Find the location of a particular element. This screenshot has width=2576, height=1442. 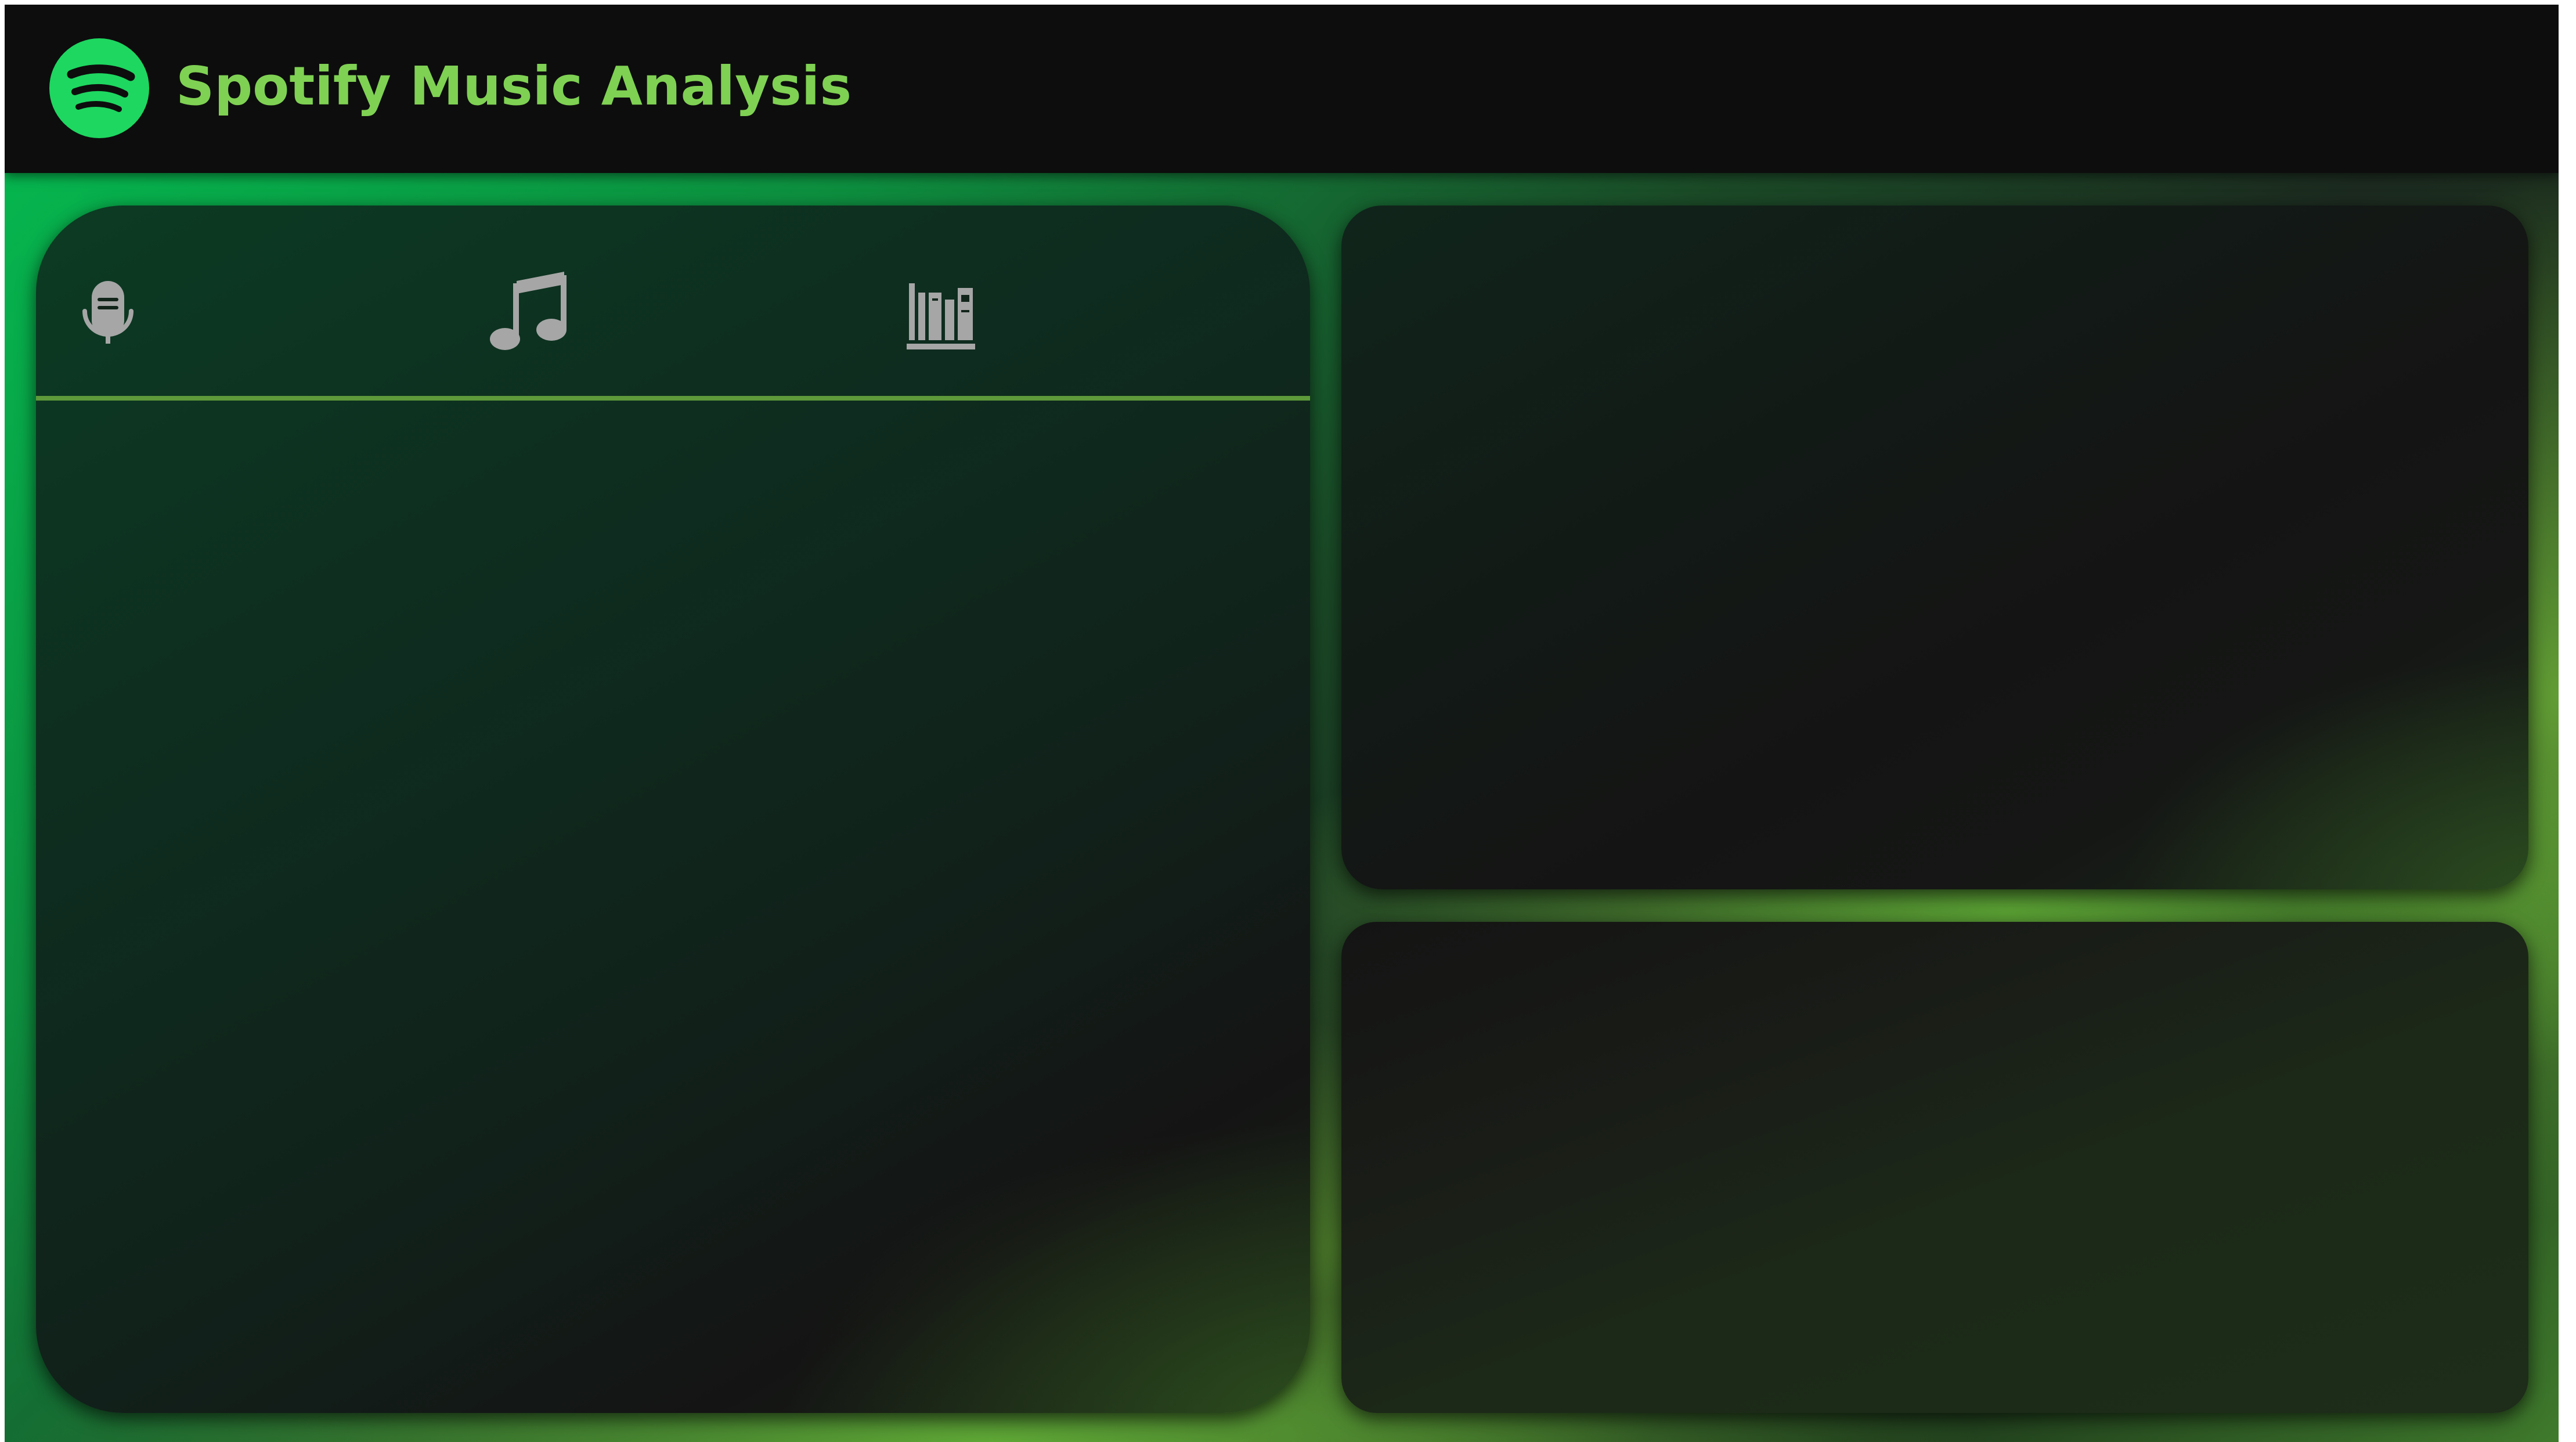

app-header: Spotify Music Analysis is located at coordinates (1282, 89).